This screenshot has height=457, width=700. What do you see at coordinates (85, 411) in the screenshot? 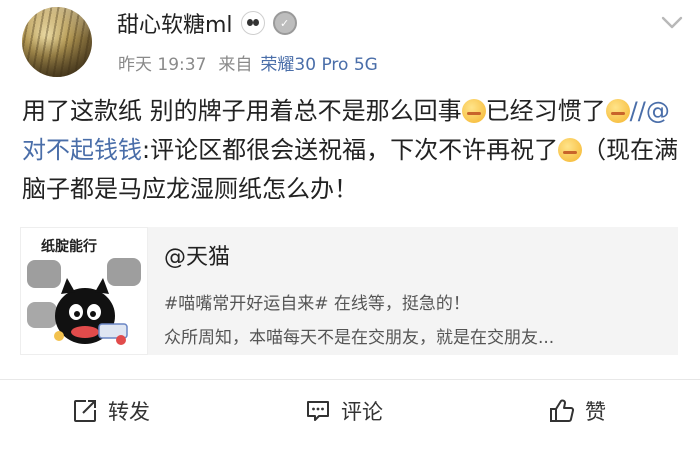
I see `repost-icon` at bounding box center [85, 411].